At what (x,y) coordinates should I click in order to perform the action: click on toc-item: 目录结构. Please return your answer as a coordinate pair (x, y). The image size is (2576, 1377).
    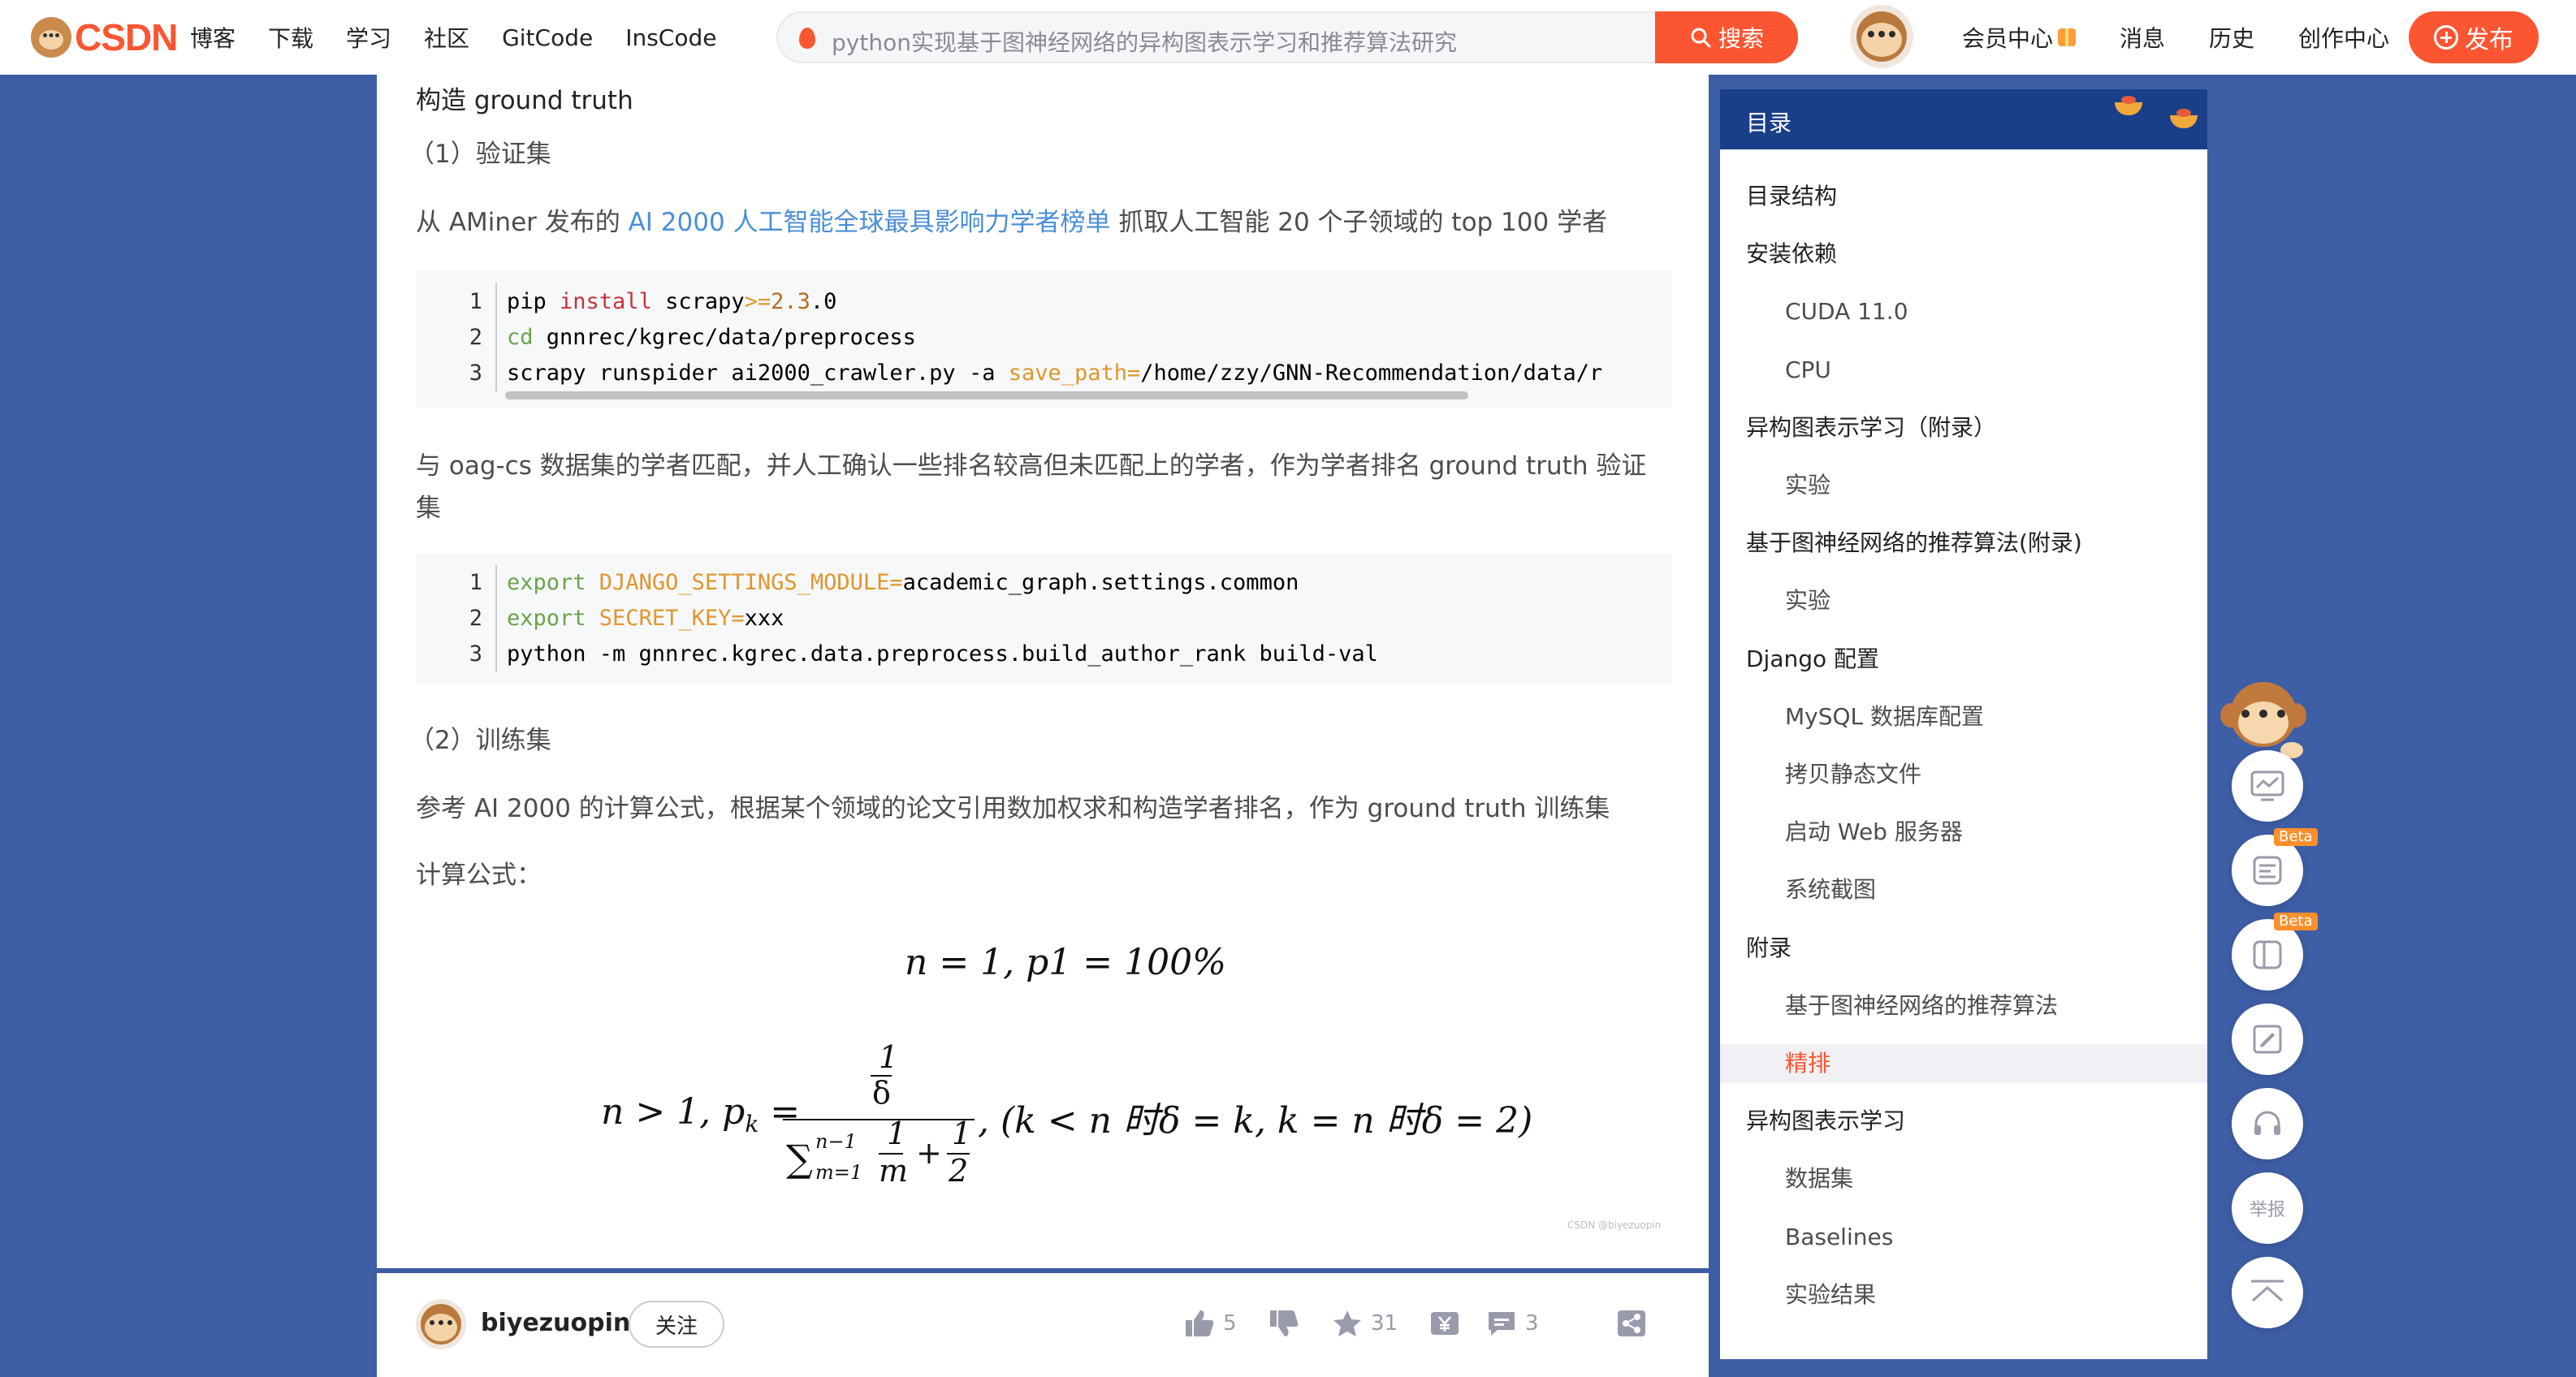
    Looking at the image, I should click on (1964, 196).